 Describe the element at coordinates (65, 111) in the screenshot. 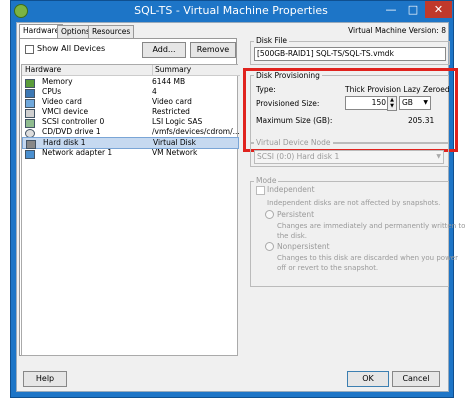

I see `row-name: VMCI device` at that location.